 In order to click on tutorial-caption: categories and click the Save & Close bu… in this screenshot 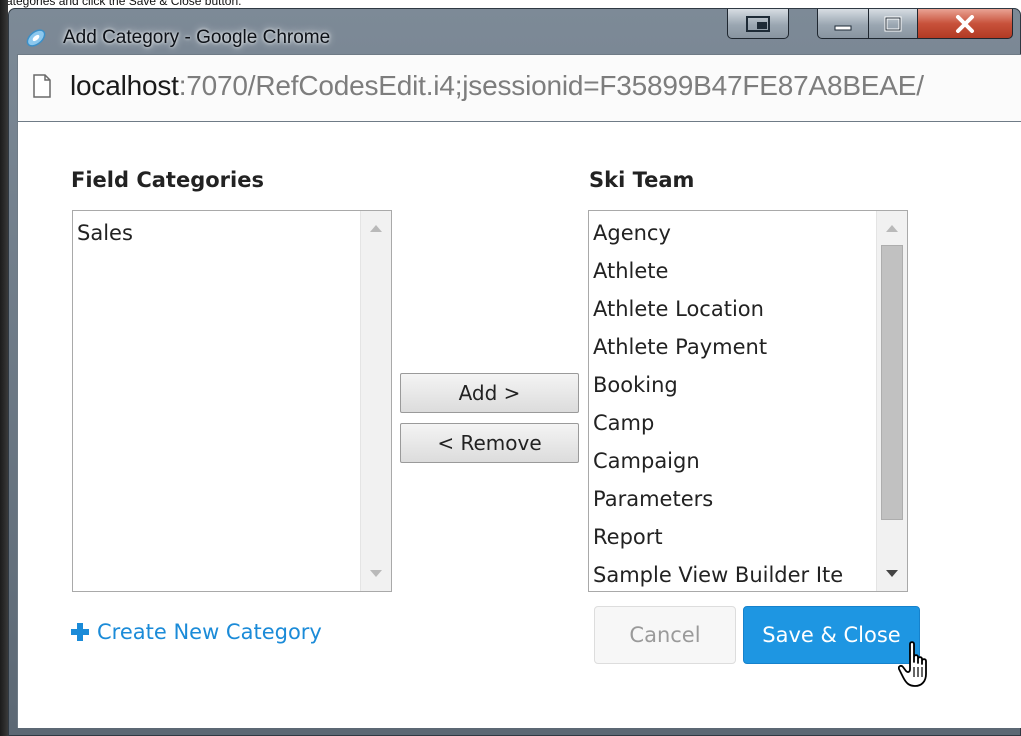, I will do `click(121, 4)`.